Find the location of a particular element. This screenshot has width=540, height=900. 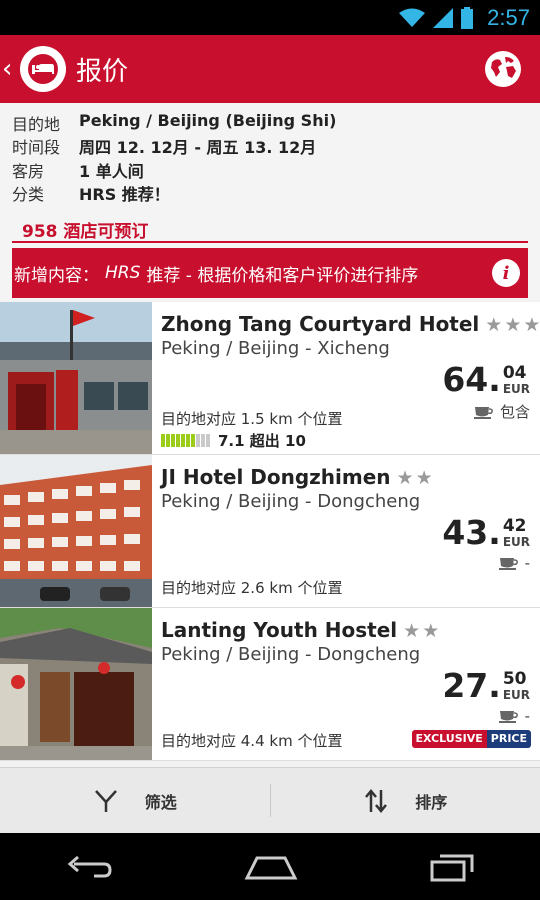

info-row-room: 客房 1 单人间 is located at coordinates (78, 170).